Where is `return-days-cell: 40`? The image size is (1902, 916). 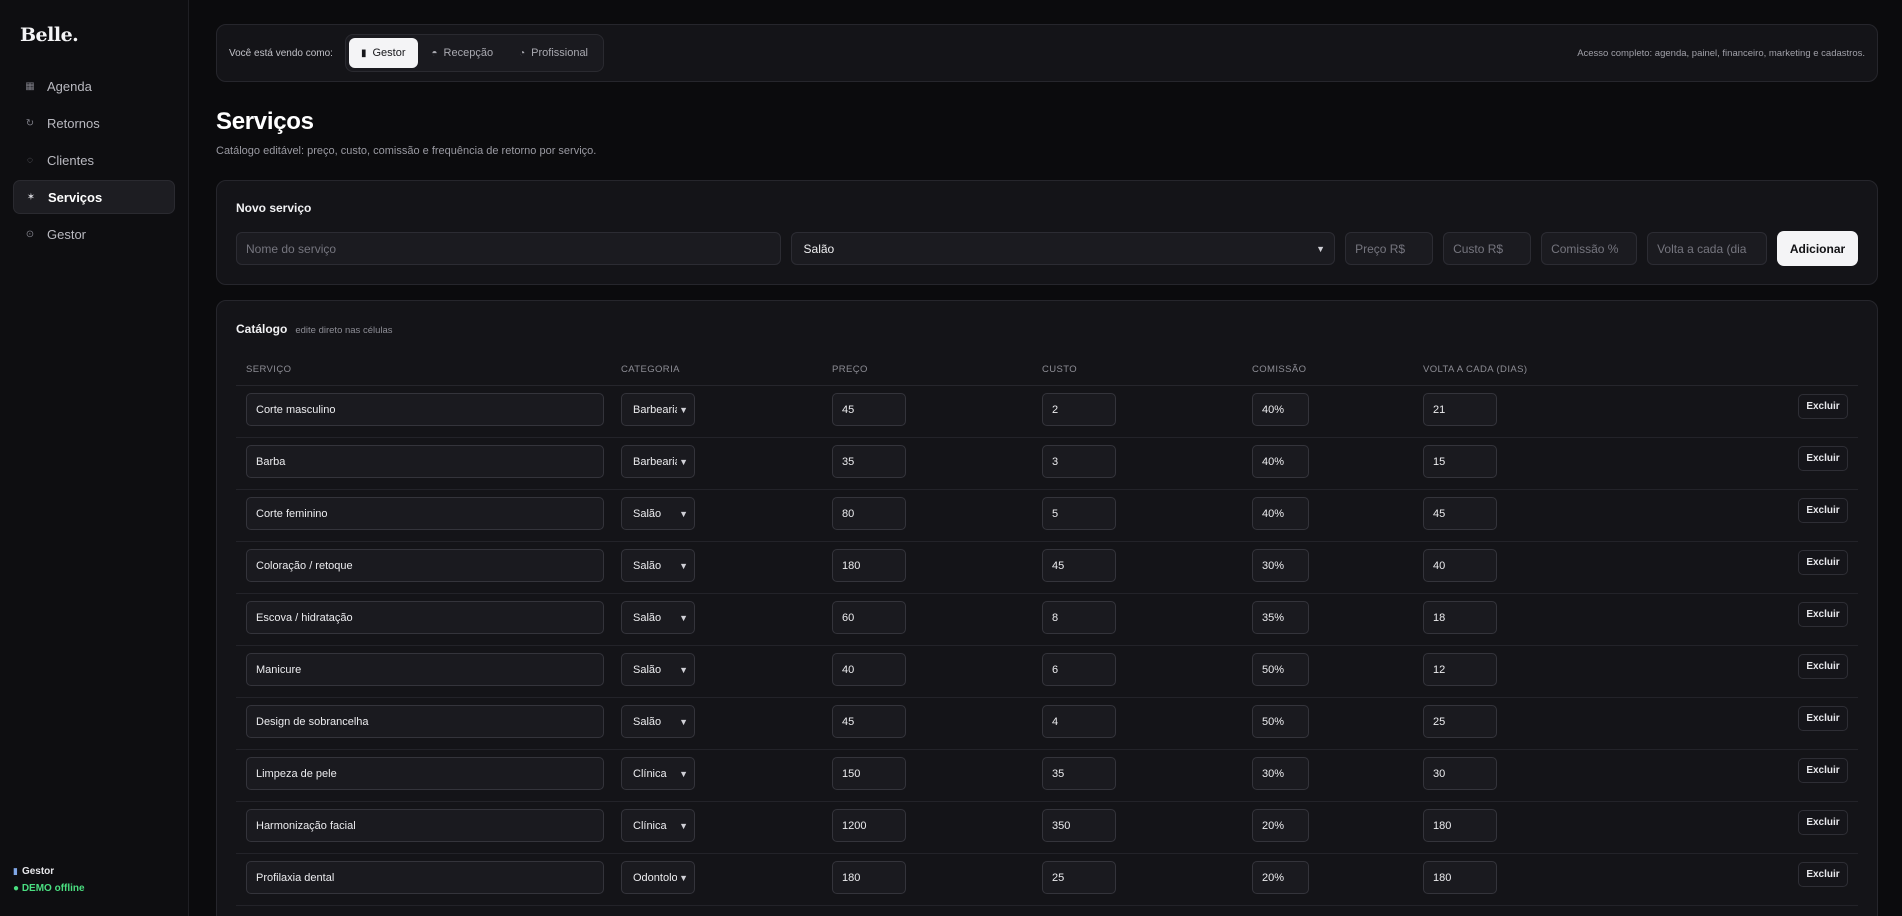 return-days-cell: 40 is located at coordinates (1460, 565).